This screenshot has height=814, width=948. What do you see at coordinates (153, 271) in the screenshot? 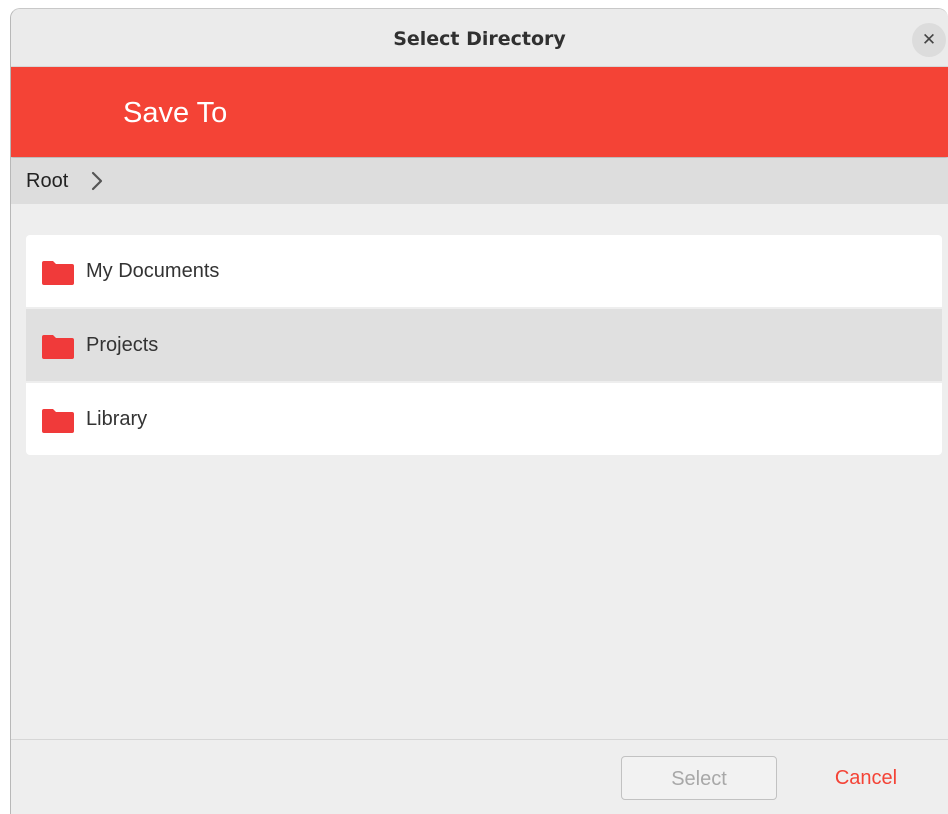
I see `folder-label: My Documents` at bounding box center [153, 271].